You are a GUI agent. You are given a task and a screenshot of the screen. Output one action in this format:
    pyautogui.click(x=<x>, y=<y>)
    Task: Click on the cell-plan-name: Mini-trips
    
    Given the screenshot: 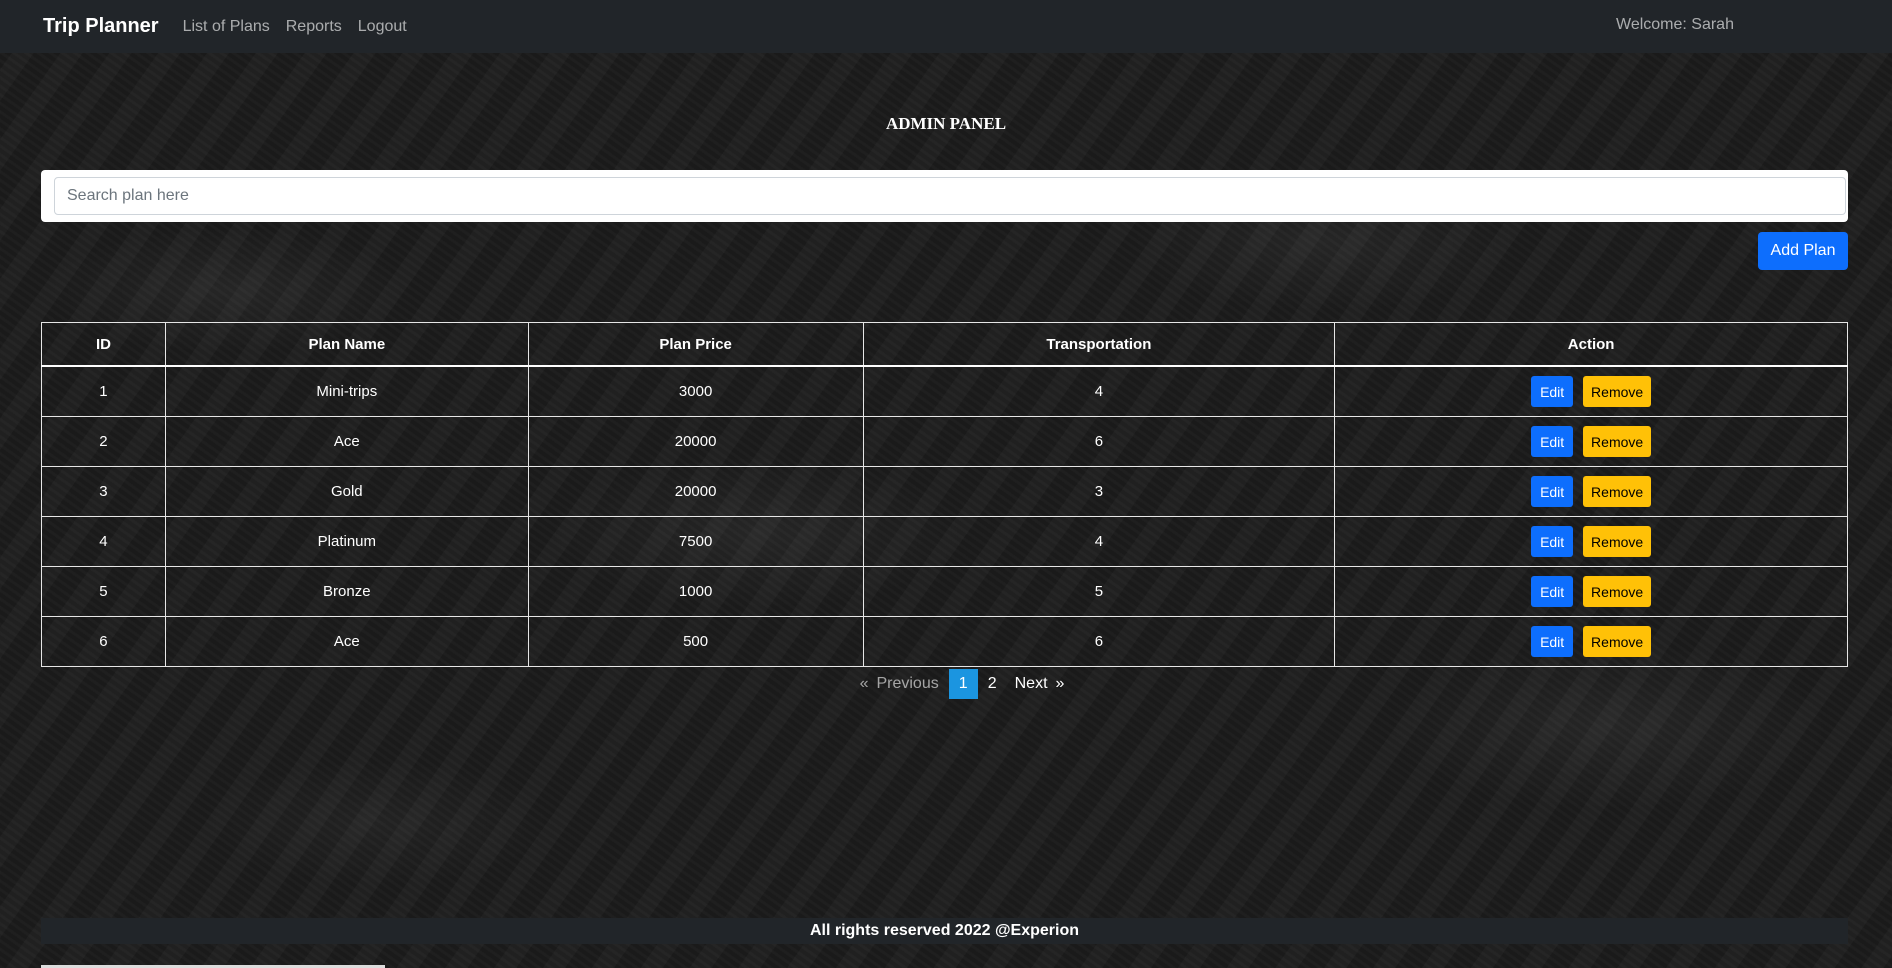 What is the action you would take?
    pyautogui.click(x=346, y=391)
    